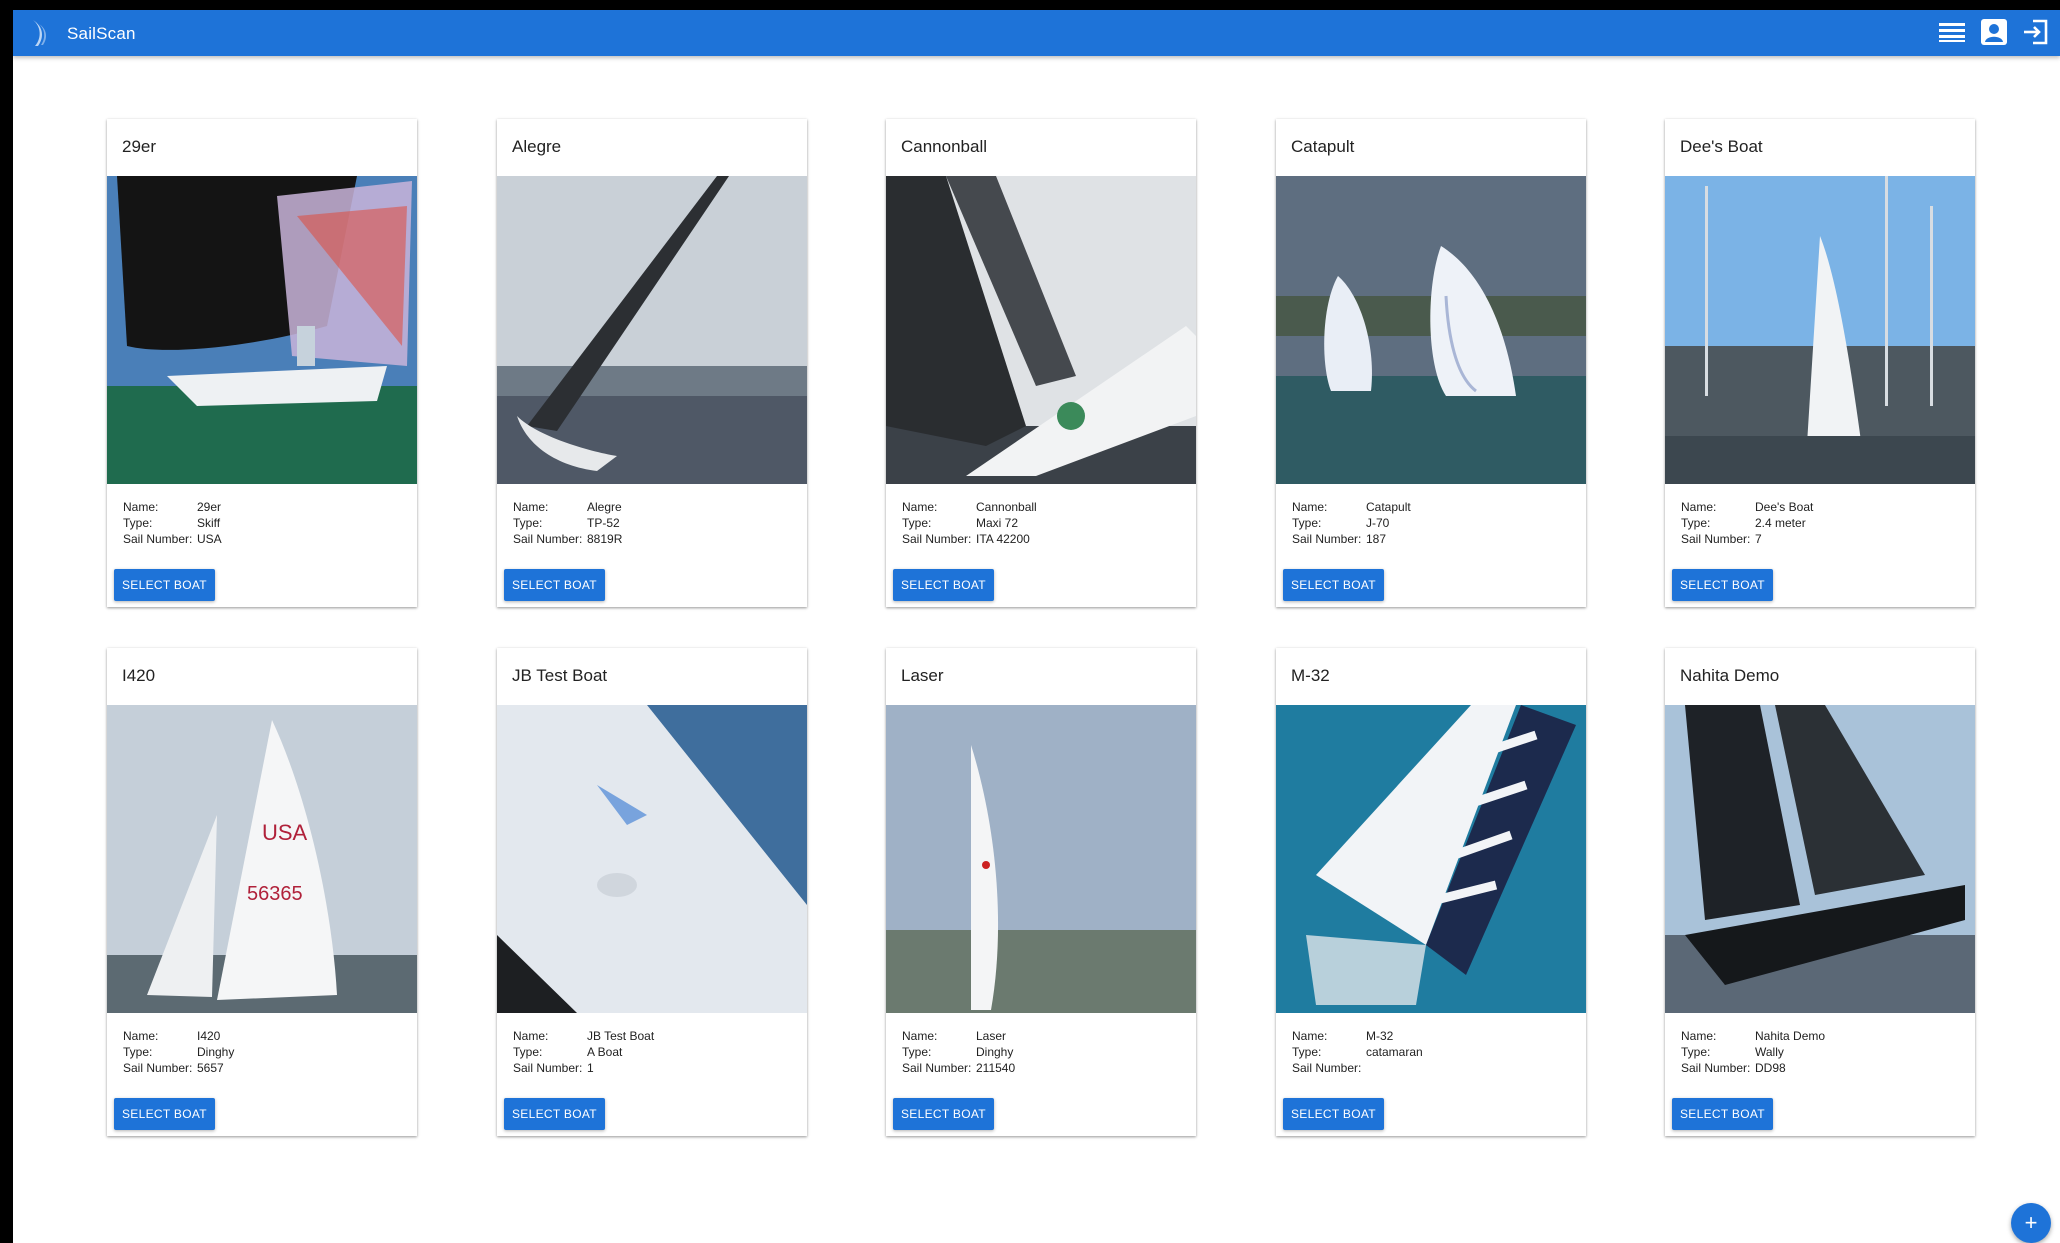 Image resolution: width=2060 pixels, height=1243 pixels. Describe the element at coordinates (604, 507) in the screenshot. I see `name-value: Alegre` at that location.